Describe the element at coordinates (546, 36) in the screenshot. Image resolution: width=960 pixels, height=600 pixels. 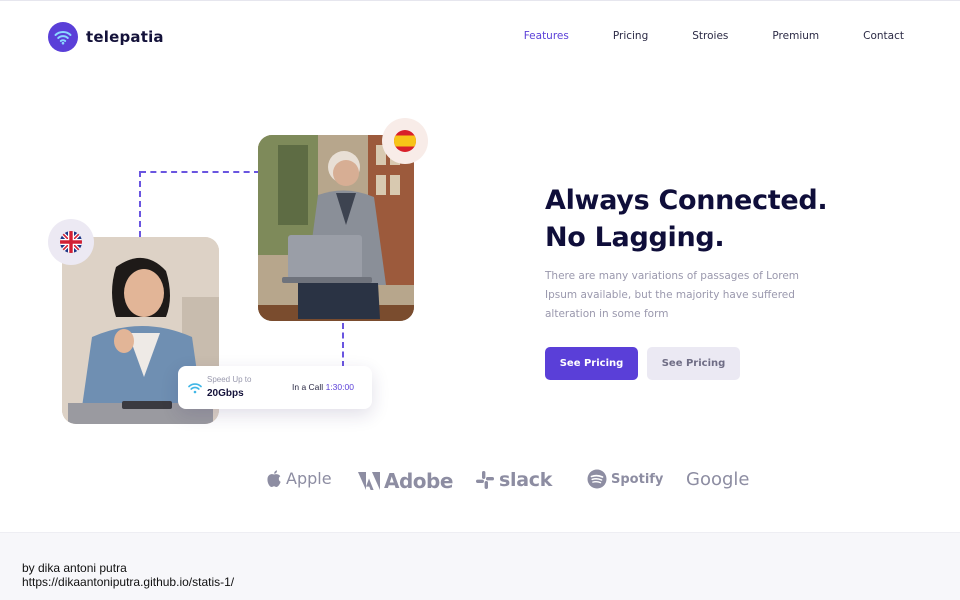
I see `nav-item-features: Features` at that location.